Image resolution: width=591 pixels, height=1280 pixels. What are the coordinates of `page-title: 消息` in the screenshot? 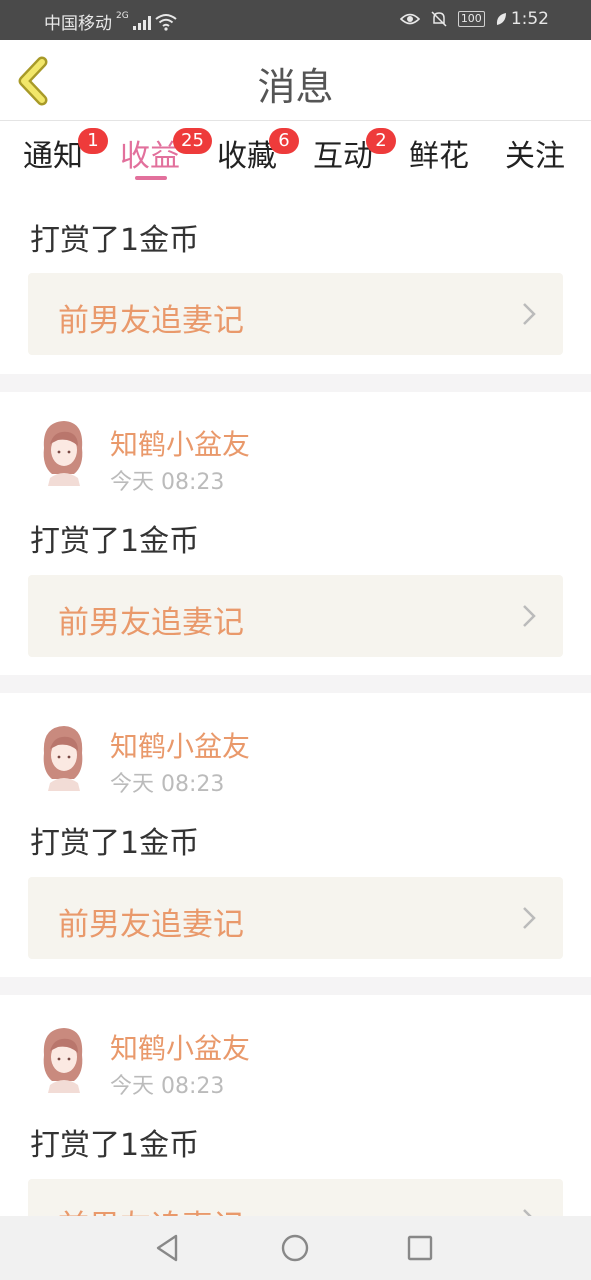 It's located at (295, 87).